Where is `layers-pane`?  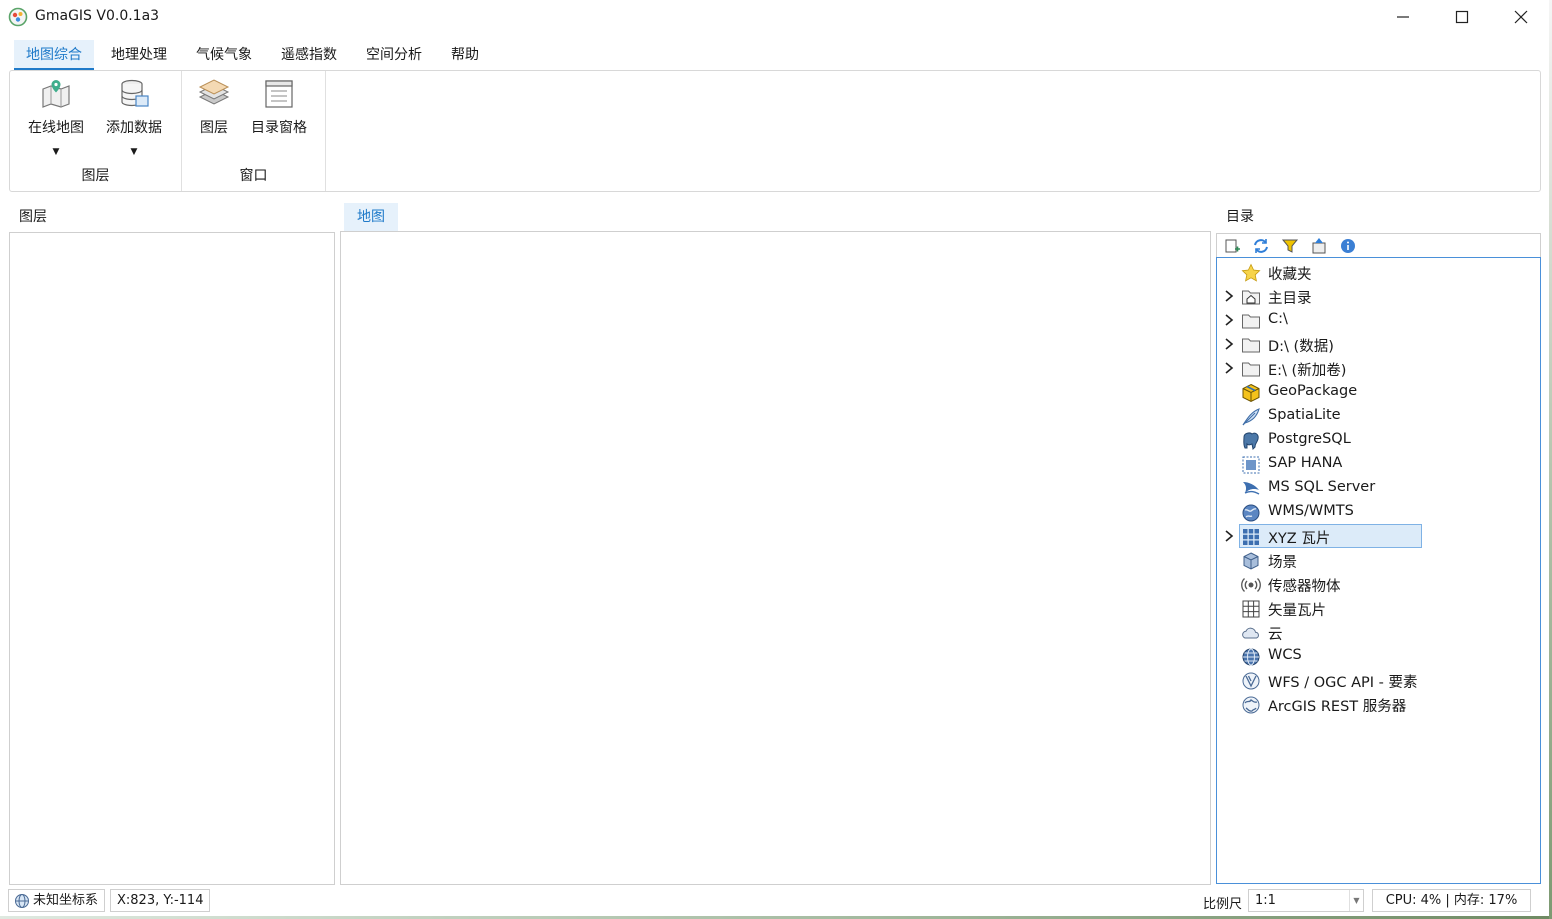 layers-pane is located at coordinates (172, 558).